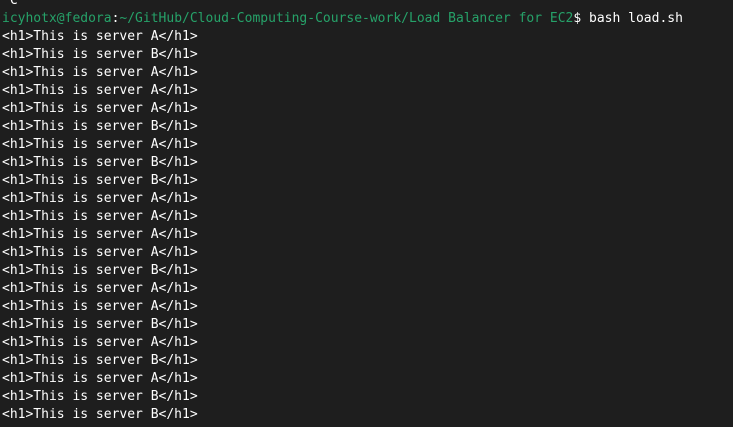  I want to click on prompt-sigil: $, so click(577, 18).